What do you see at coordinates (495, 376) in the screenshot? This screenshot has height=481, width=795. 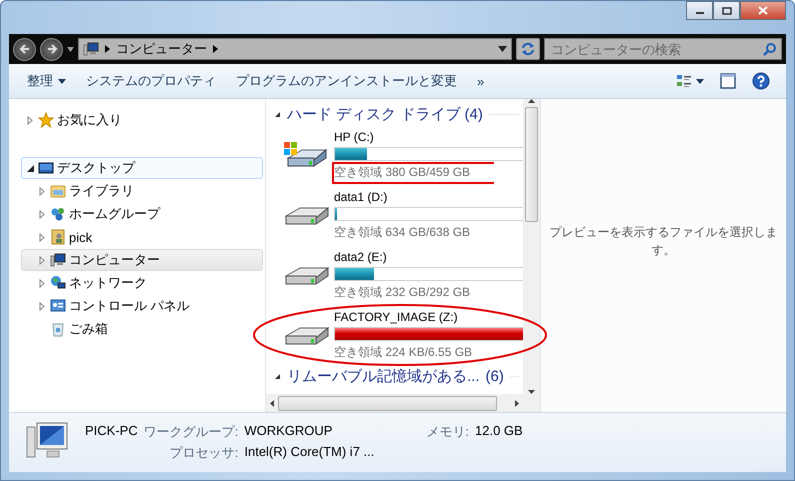 I see `group-count: (6)` at bounding box center [495, 376].